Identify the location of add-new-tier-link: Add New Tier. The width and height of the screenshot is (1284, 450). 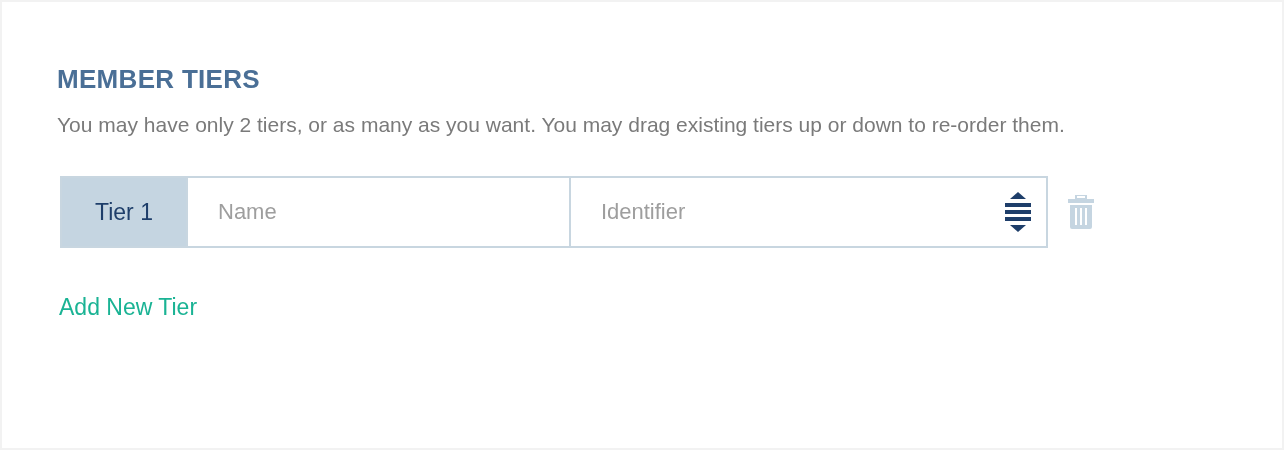
(128, 307).